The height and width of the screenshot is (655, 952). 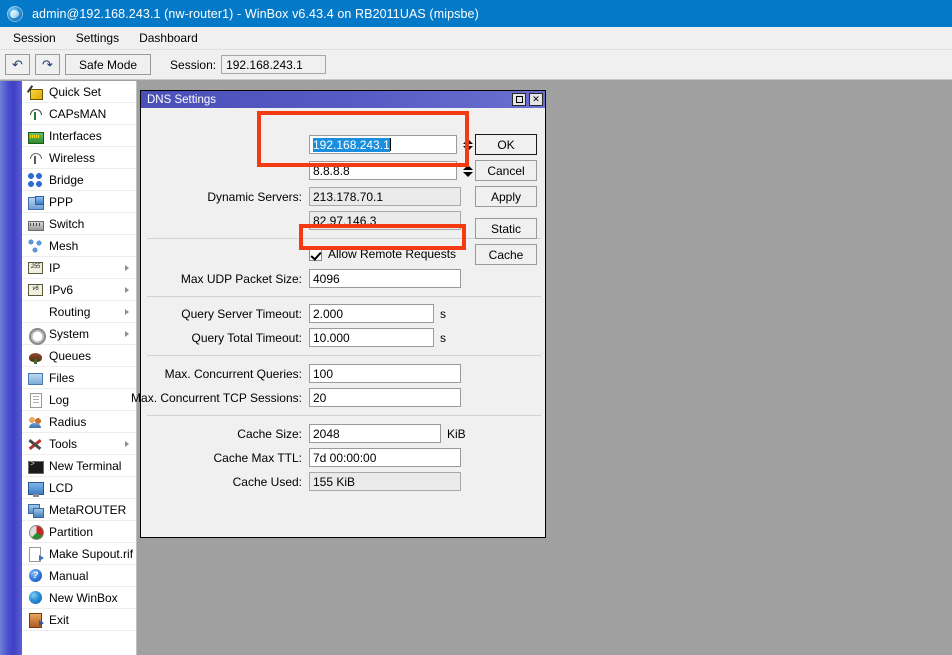 I want to click on menu-item-settings: Settings, so click(x=97, y=38).